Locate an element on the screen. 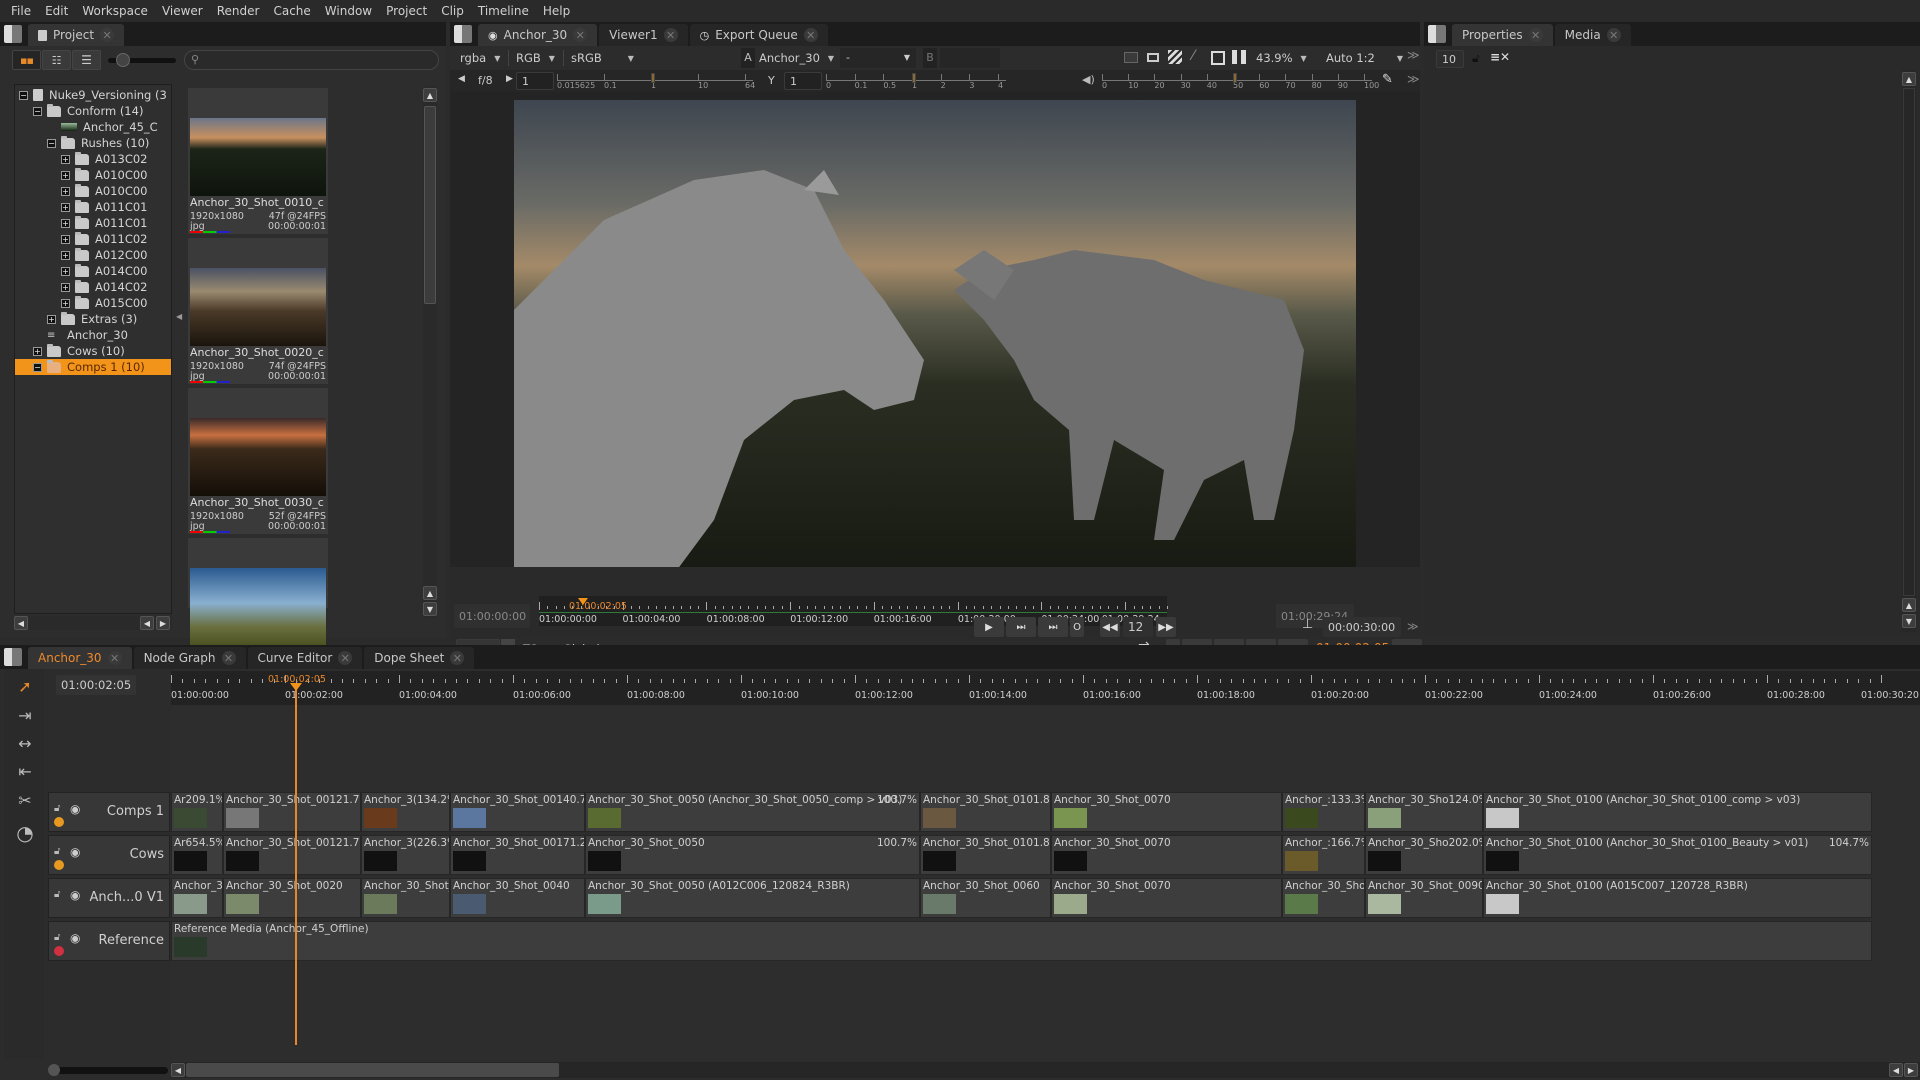  menu-clip: Clip is located at coordinates (452, 11).